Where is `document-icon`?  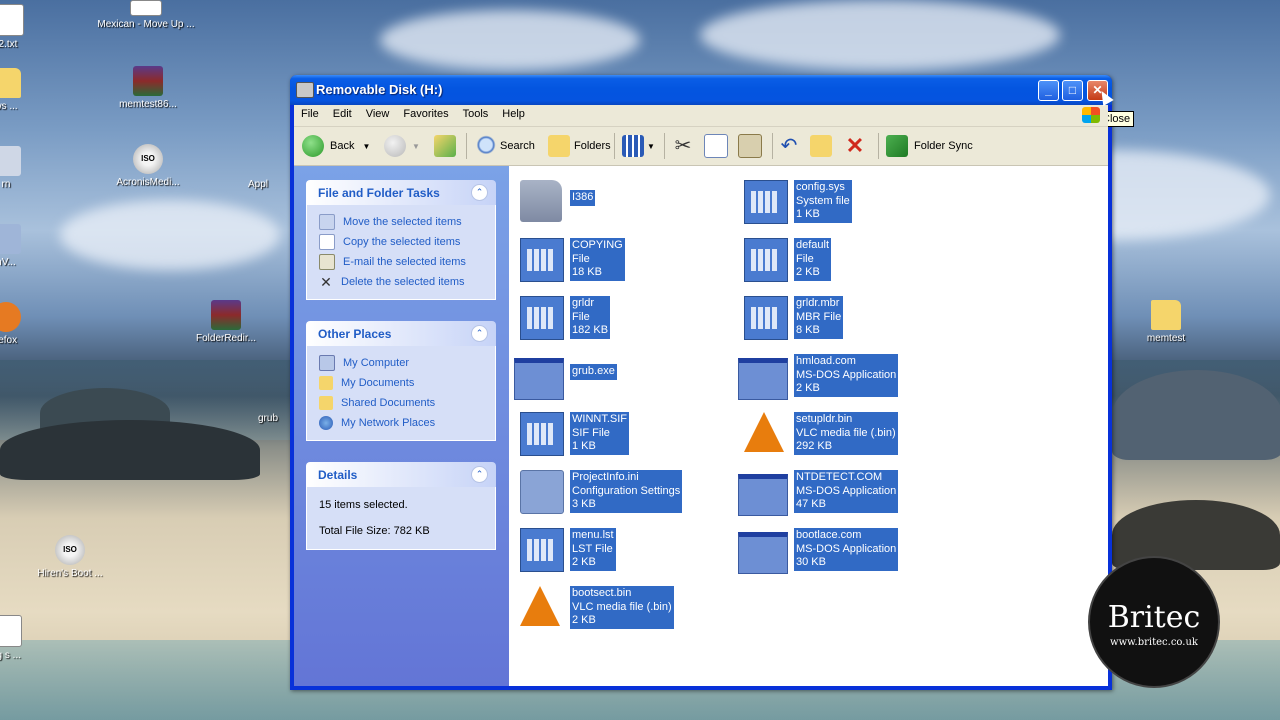 document-icon is located at coordinates (146, 8).